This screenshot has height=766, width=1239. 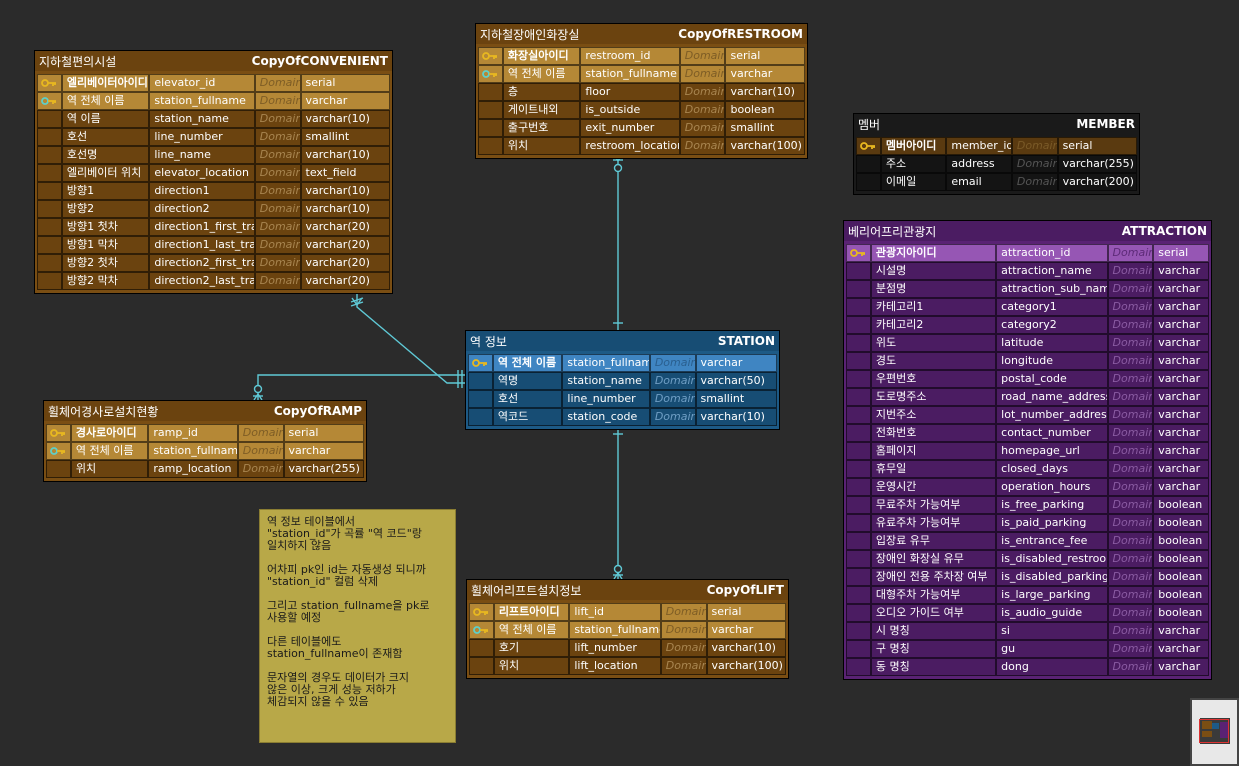 I want to click on entity-header: 지하철장애인화장실 CopyOfRESTROOM, so click(x=641, y=34).